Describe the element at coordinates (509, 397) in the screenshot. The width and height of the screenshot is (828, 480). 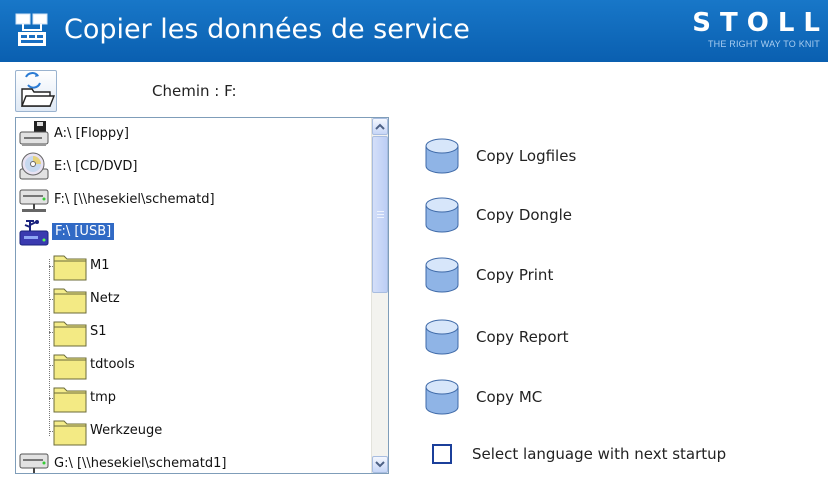
I see `copy-mc-label: Copy MC` at that location.